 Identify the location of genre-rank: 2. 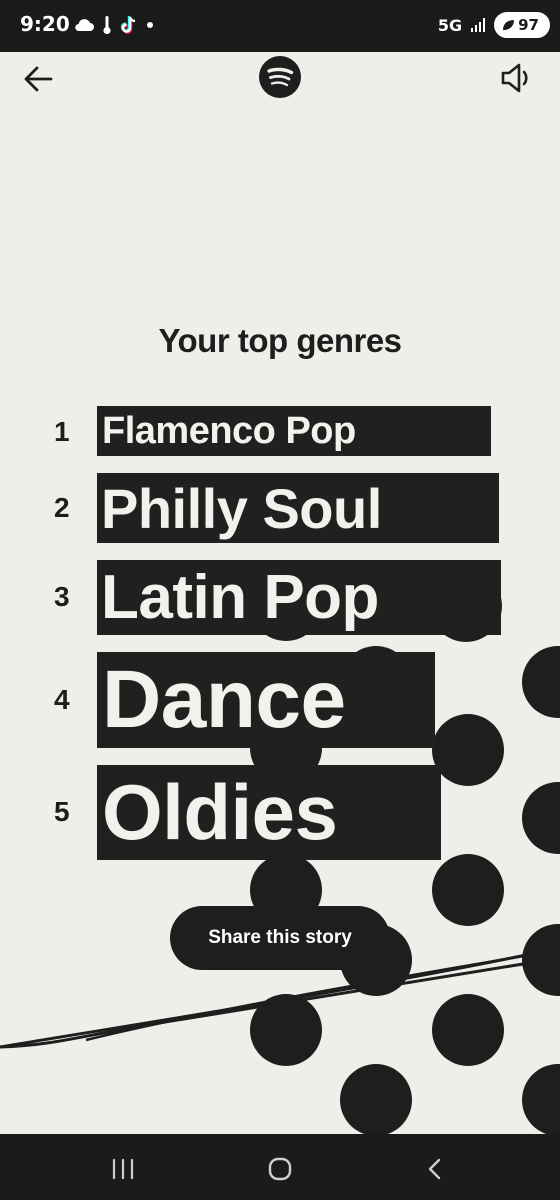
(62, 507).